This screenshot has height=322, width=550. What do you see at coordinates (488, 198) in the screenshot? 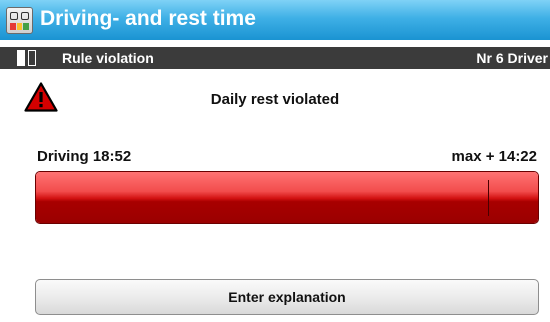
I see `limit-marker` at bounding box center [488, 198].